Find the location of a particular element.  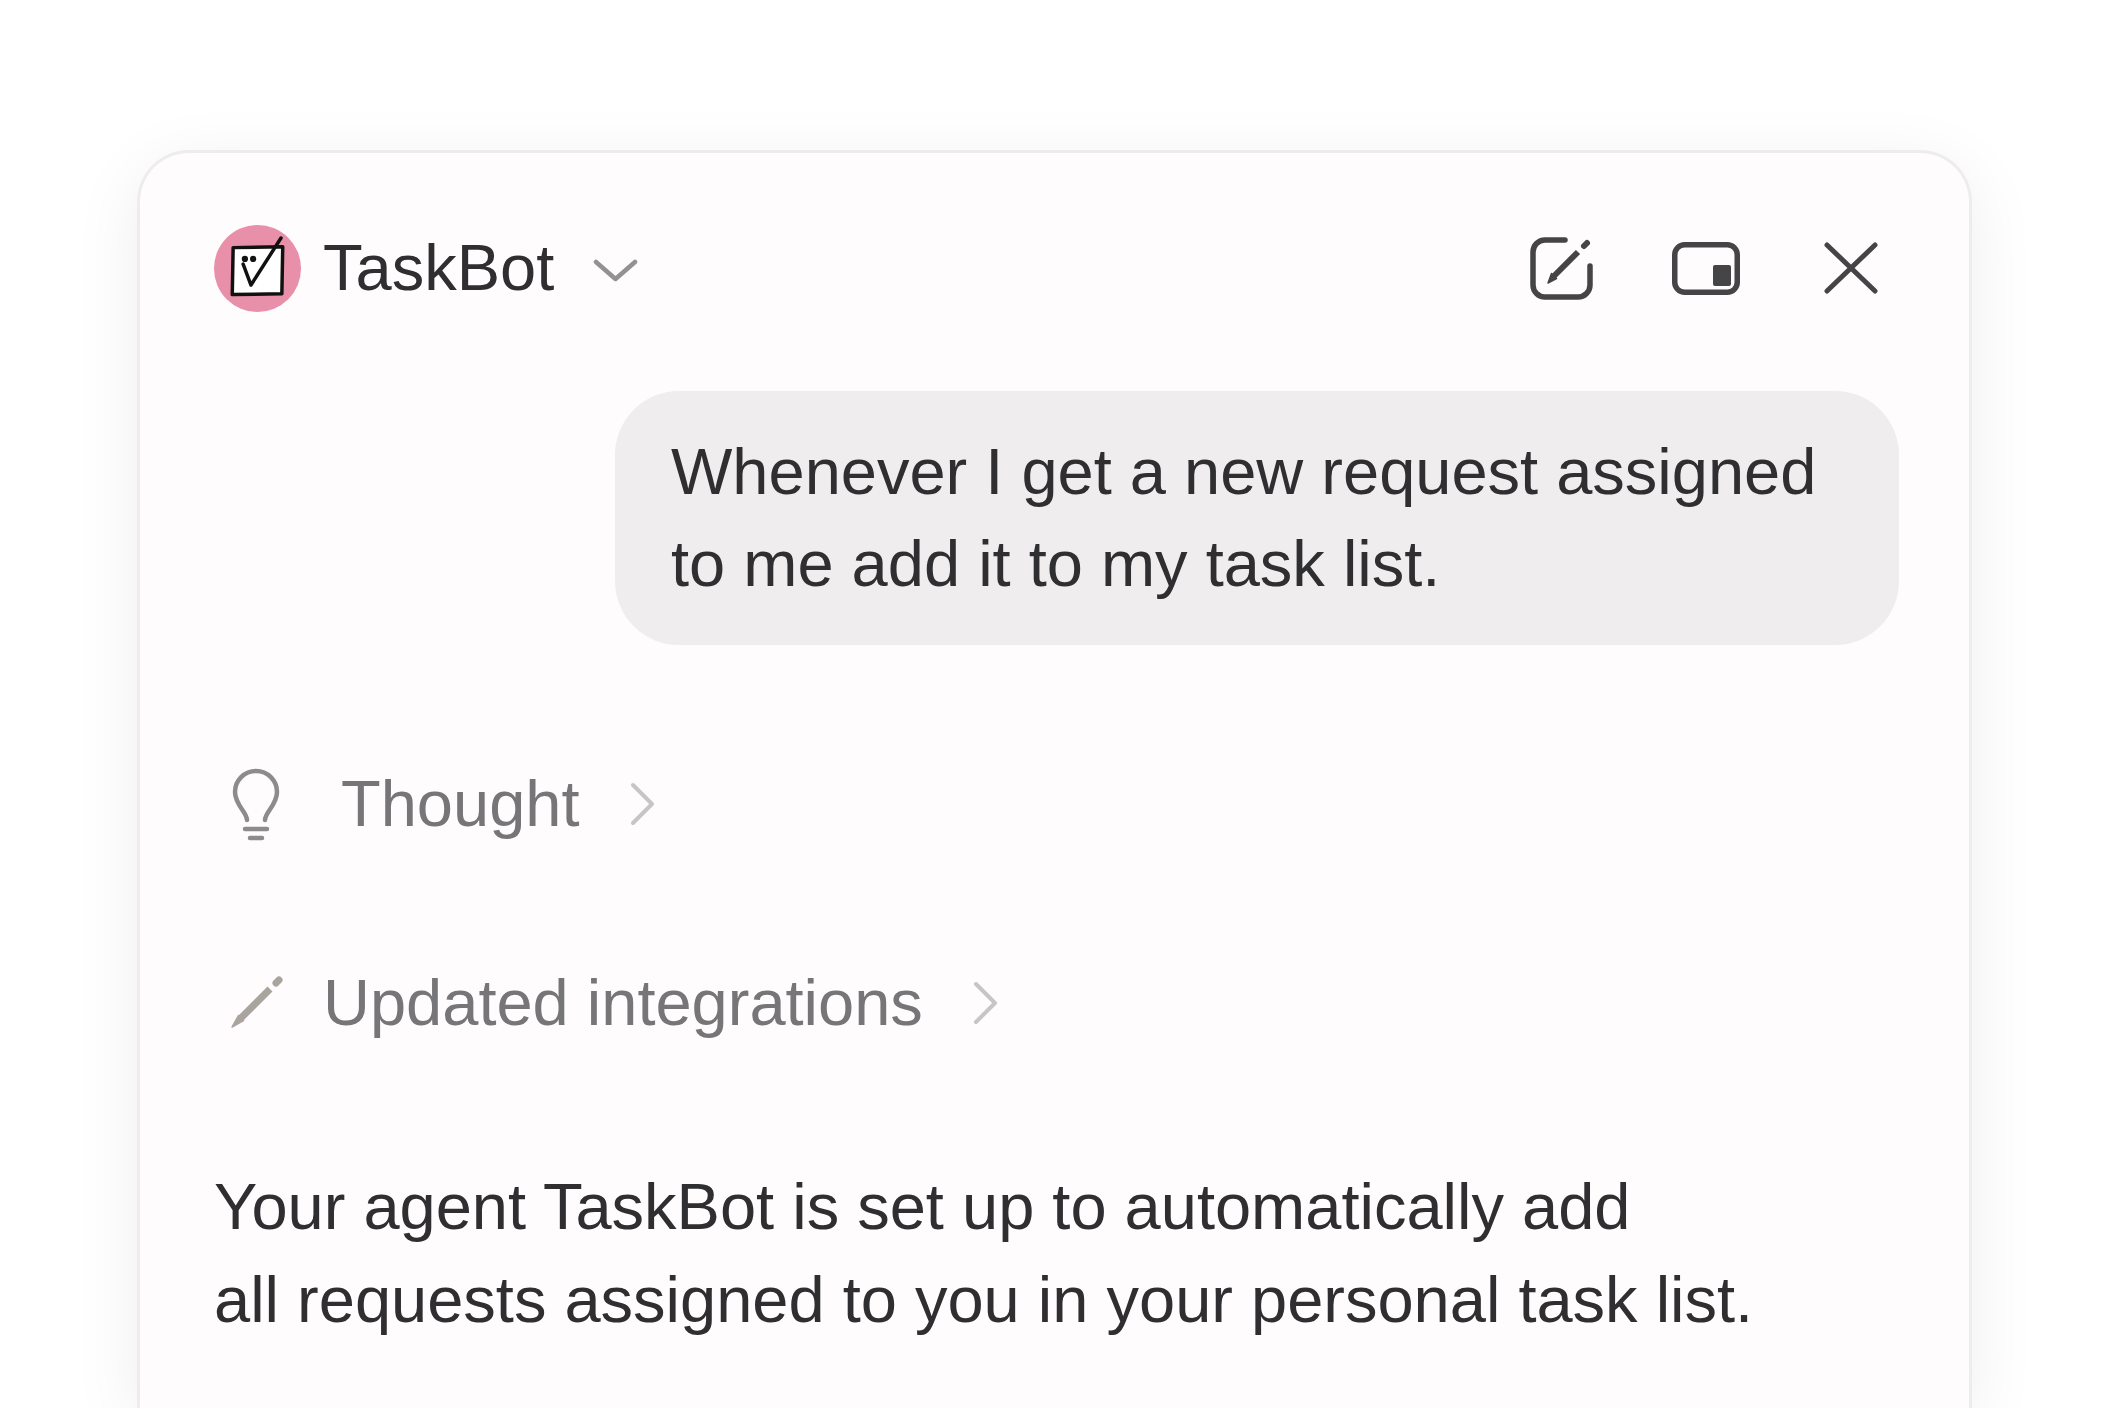

thought-step-toggle: Thought is located at coordinates (434, 804).